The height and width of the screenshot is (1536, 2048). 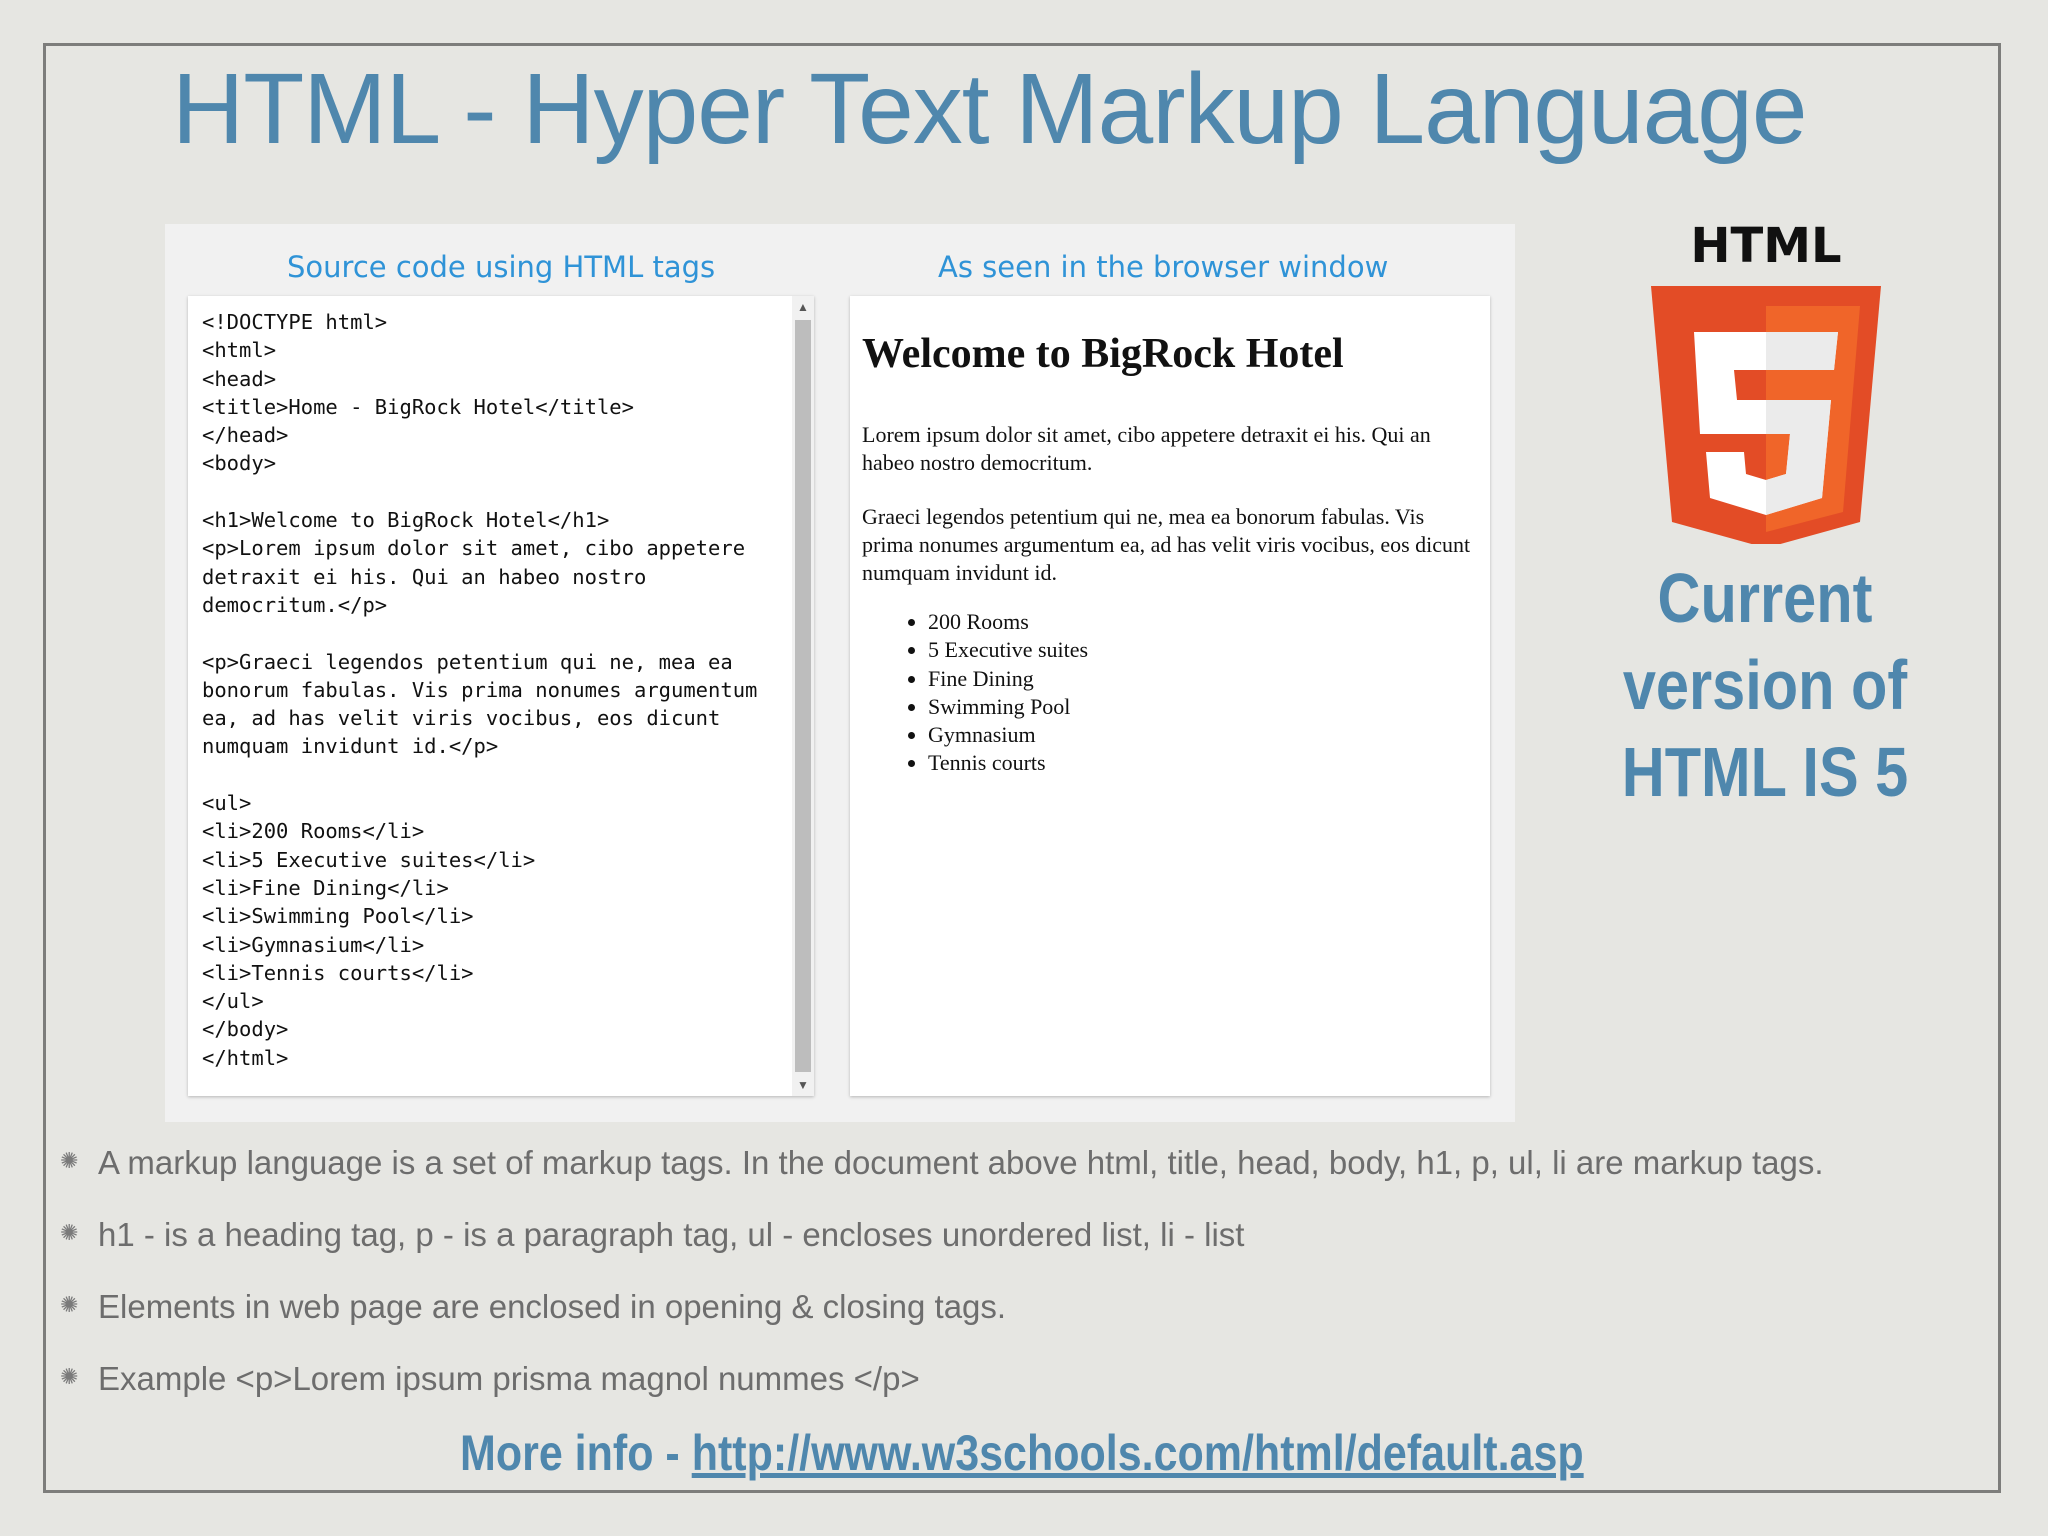 I want to click on scrollbar-thumb, so click(x=803, y=696).